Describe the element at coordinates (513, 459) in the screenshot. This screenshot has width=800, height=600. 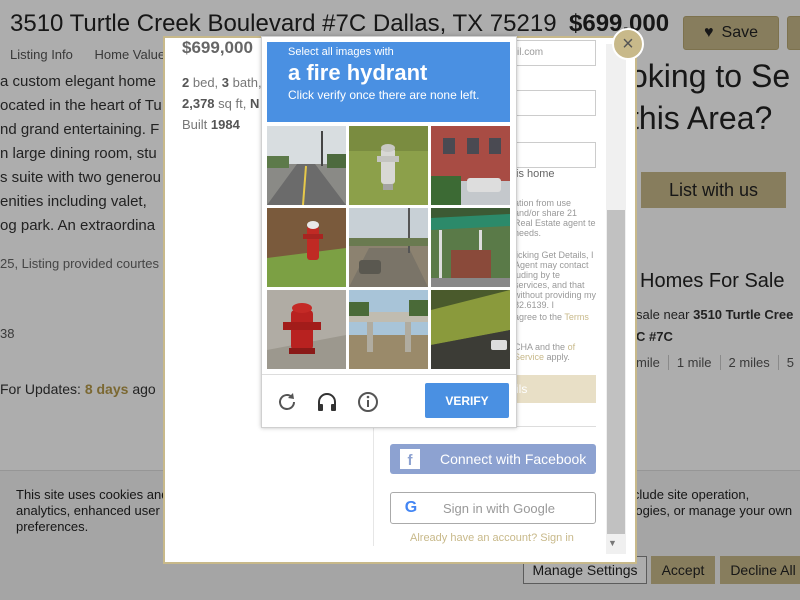
I see `facebook-label: Connect with Facebook` at that location.